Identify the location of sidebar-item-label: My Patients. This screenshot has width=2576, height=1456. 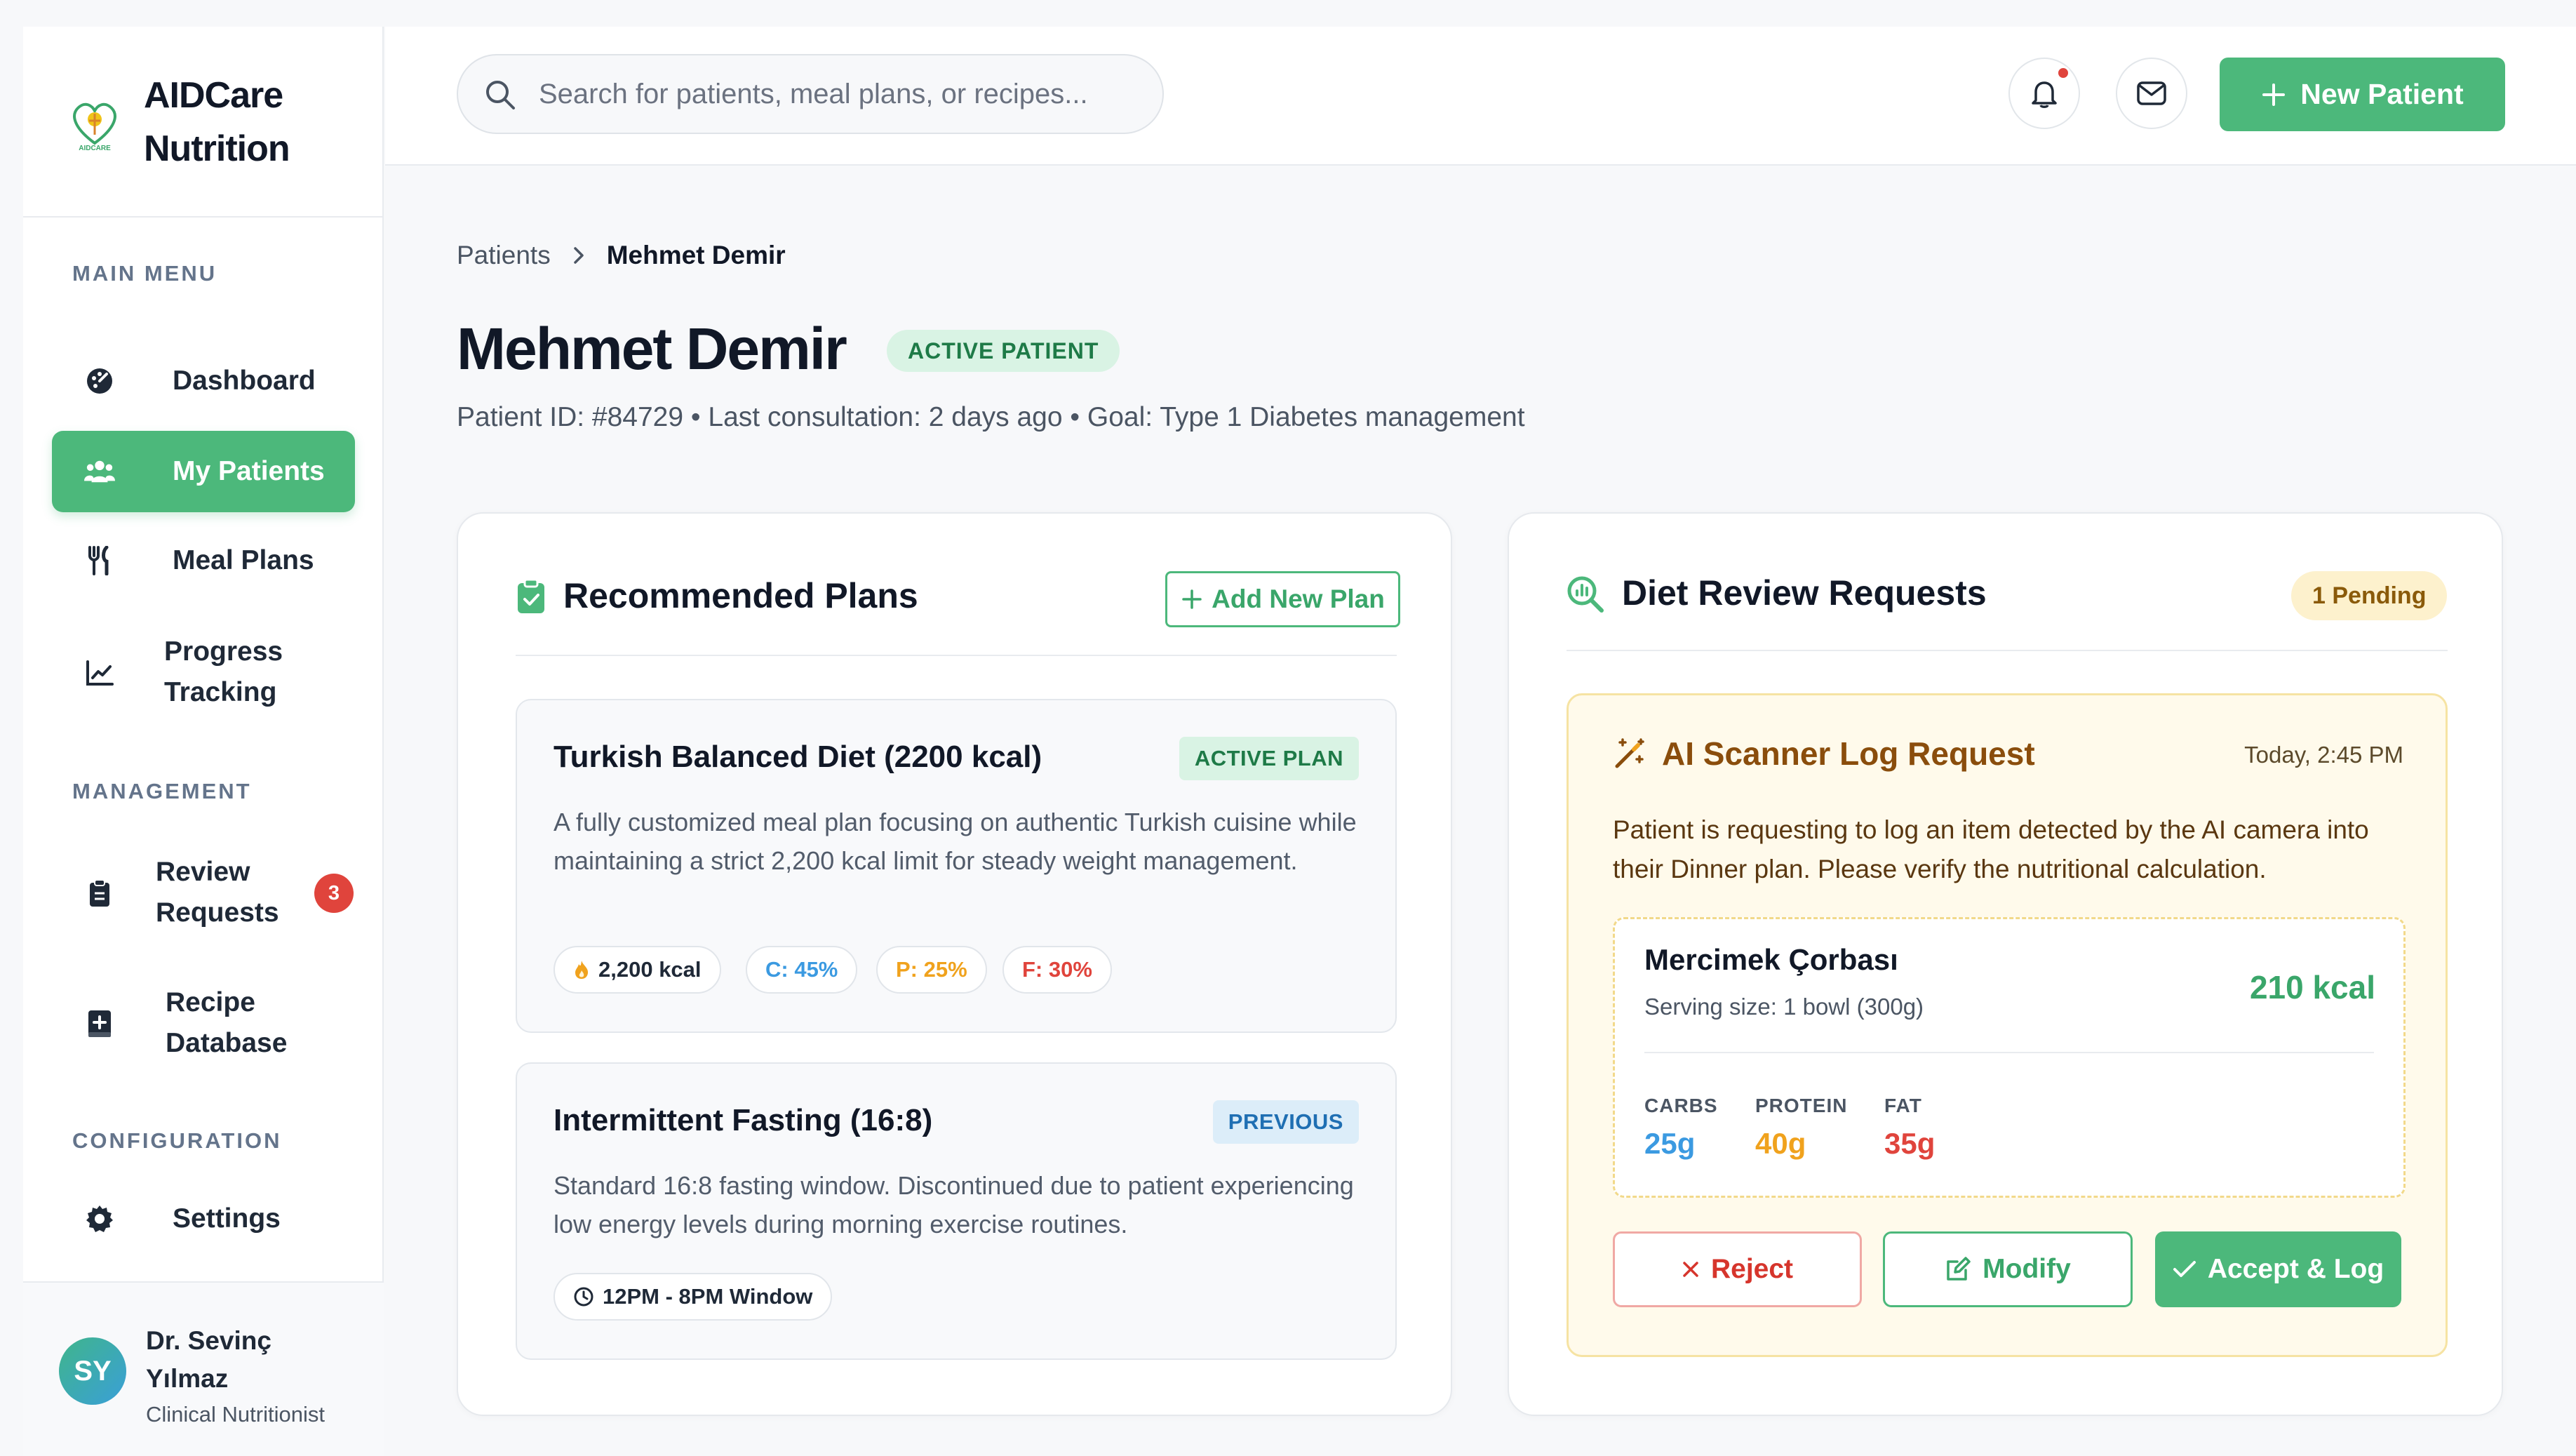
(249, 471).